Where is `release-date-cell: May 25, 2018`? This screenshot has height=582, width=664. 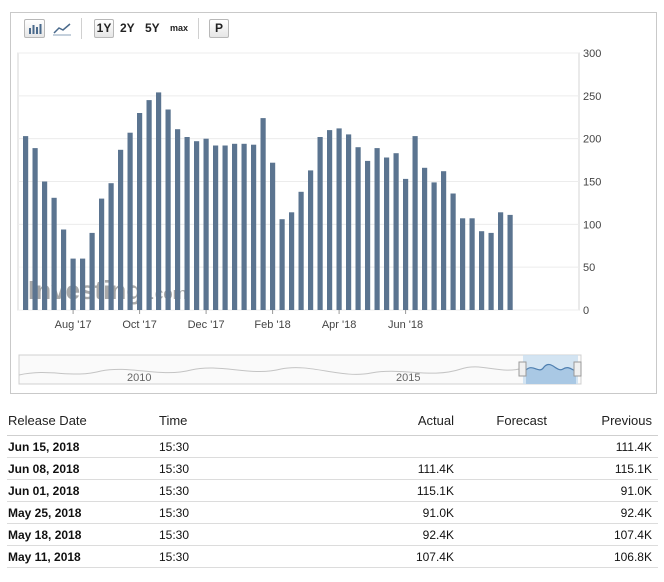
release-date-cell: May 25, 2018 is located at coordinates (45, 513).